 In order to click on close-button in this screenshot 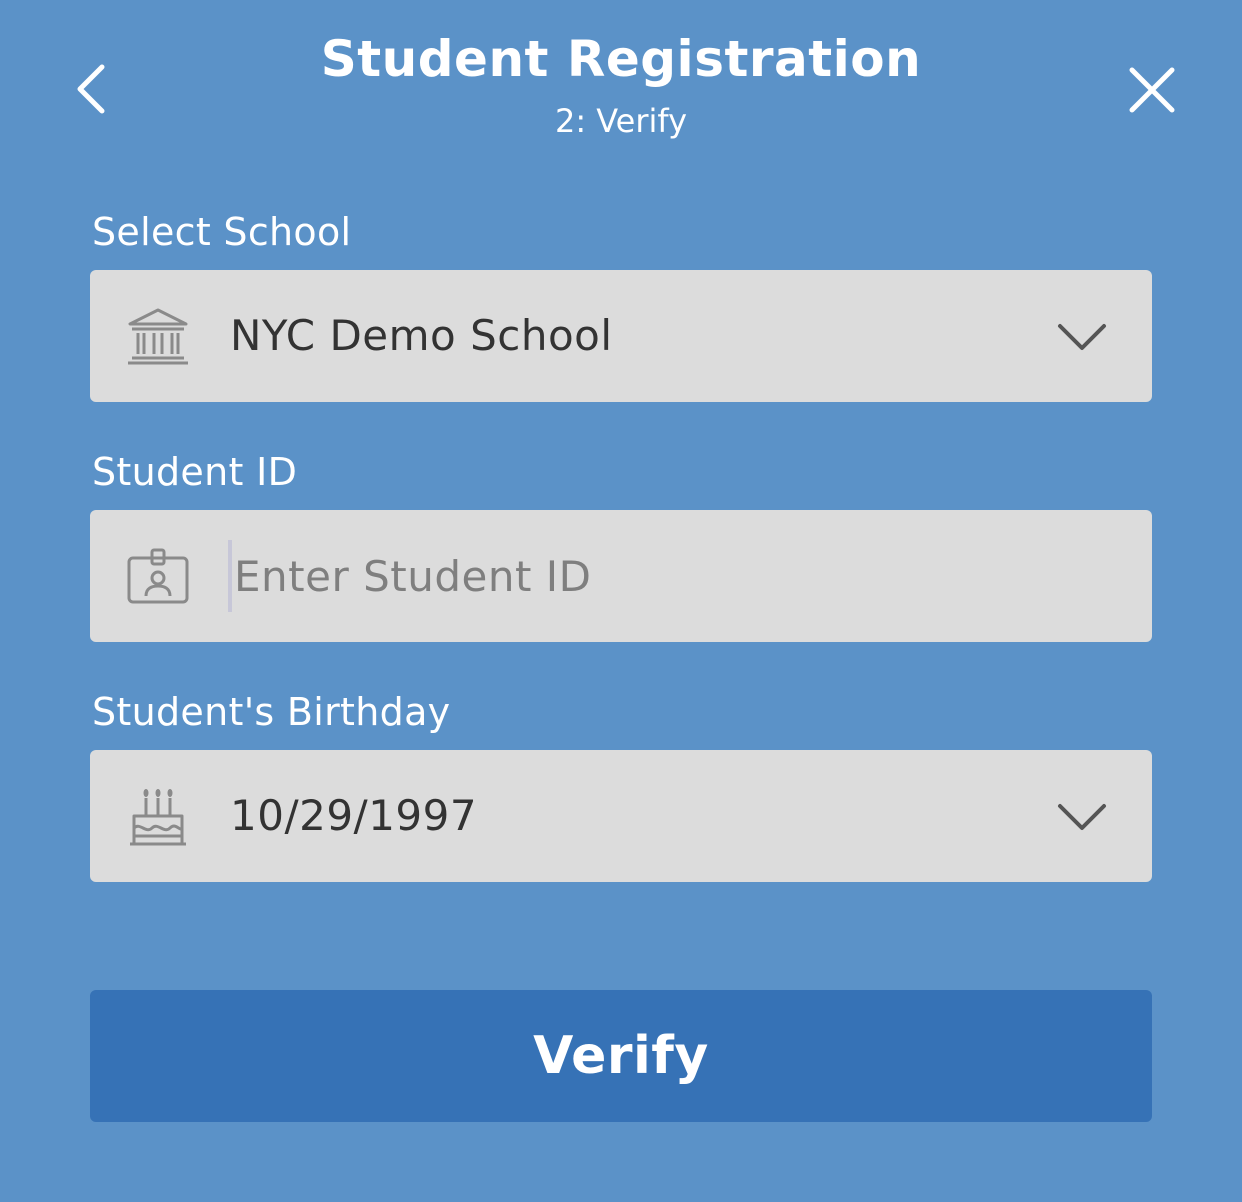, I will do `click(1152, 90)`.